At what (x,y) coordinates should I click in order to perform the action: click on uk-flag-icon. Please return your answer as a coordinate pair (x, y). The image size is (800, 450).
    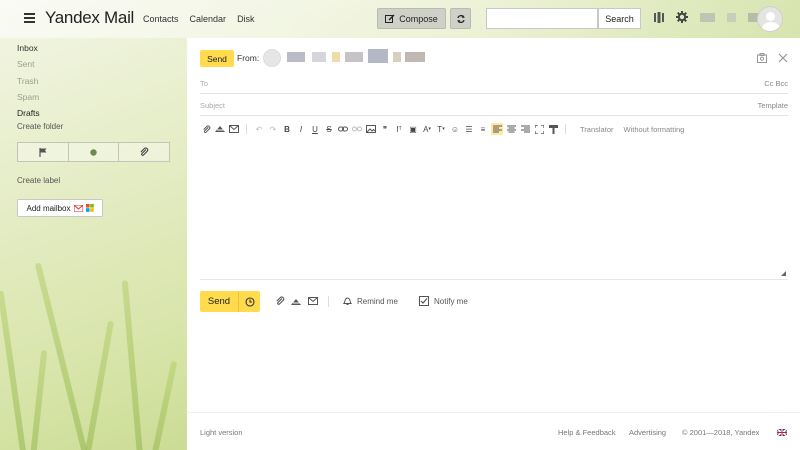
    Looking at the image, I should click on (782, 432).